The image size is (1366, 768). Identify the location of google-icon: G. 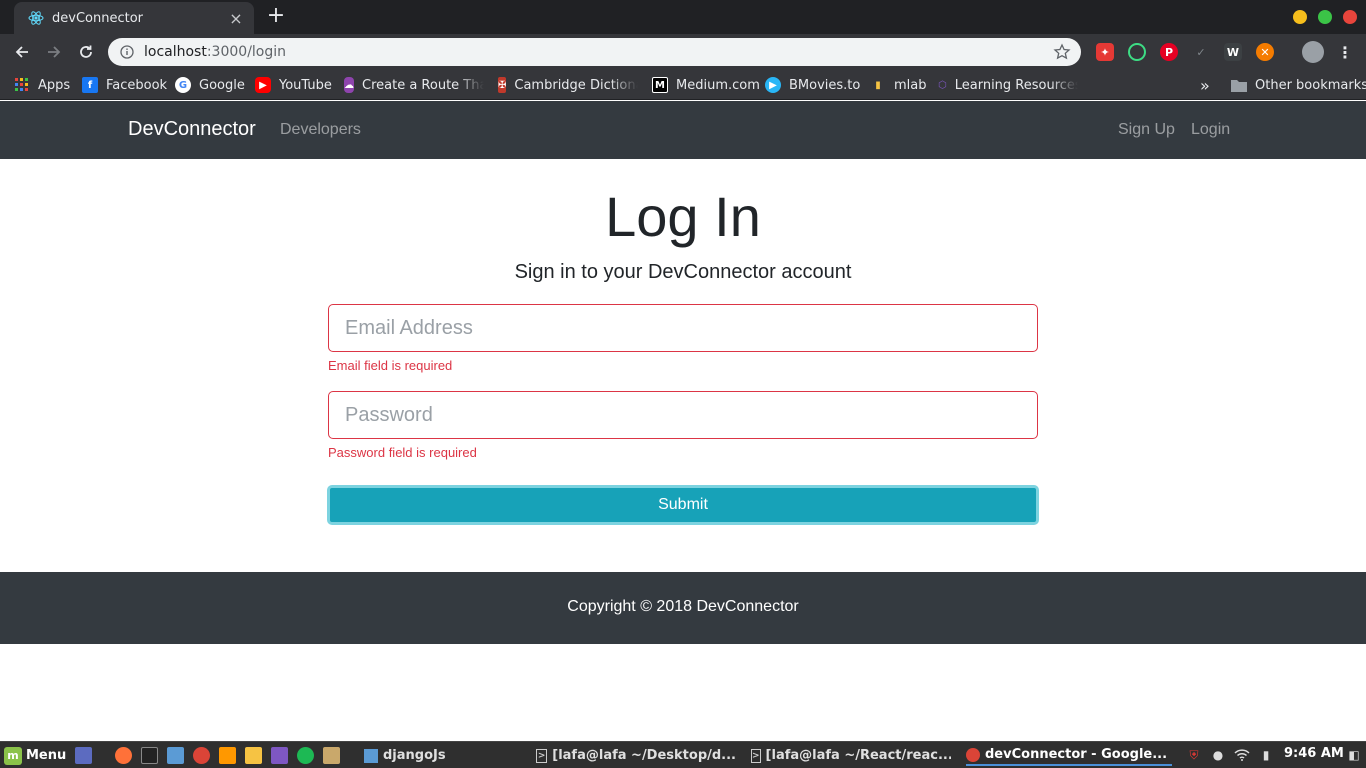
(183, 85).